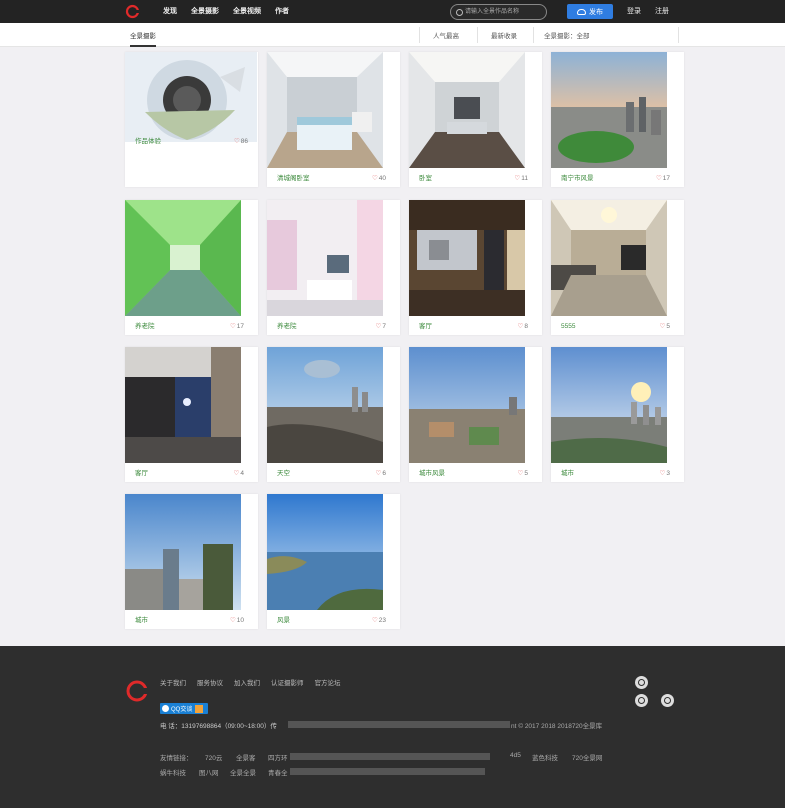 The width and height of the screenshot is (785, 808). What do you see at coordinates (667, 700) in the screenshot?
I see `qq-social-icon` at bounding box center [667, 700].